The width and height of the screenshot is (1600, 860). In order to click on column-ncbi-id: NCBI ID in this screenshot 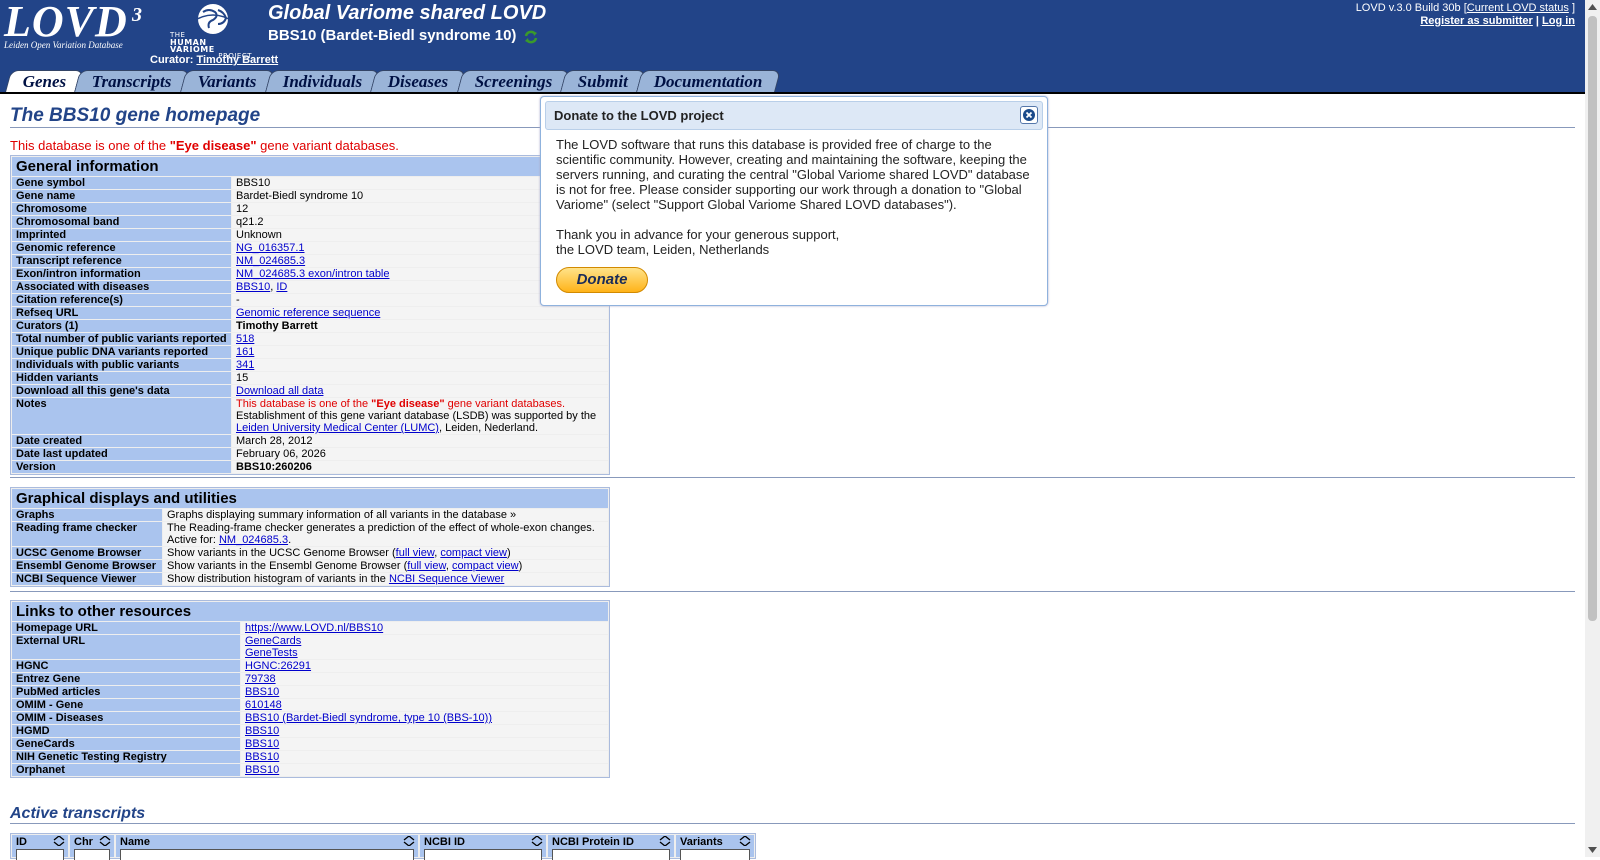, I will do `click(483, 847)`.